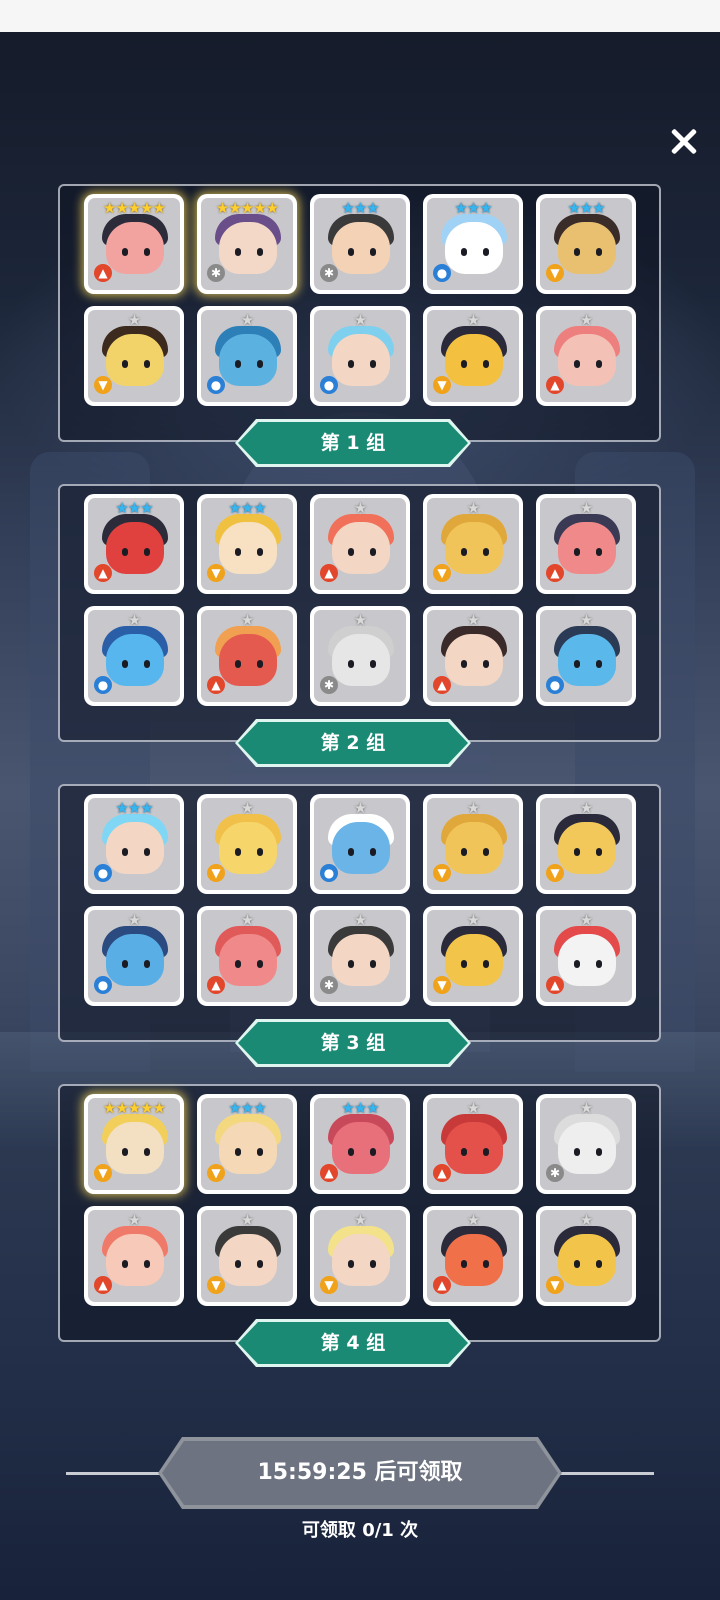 This screenshot has height=1600, width=720. Describe the element at coordinates (134, 244) in the screenshot. I see `hero-card: ★★★★★ ▲` at that location.